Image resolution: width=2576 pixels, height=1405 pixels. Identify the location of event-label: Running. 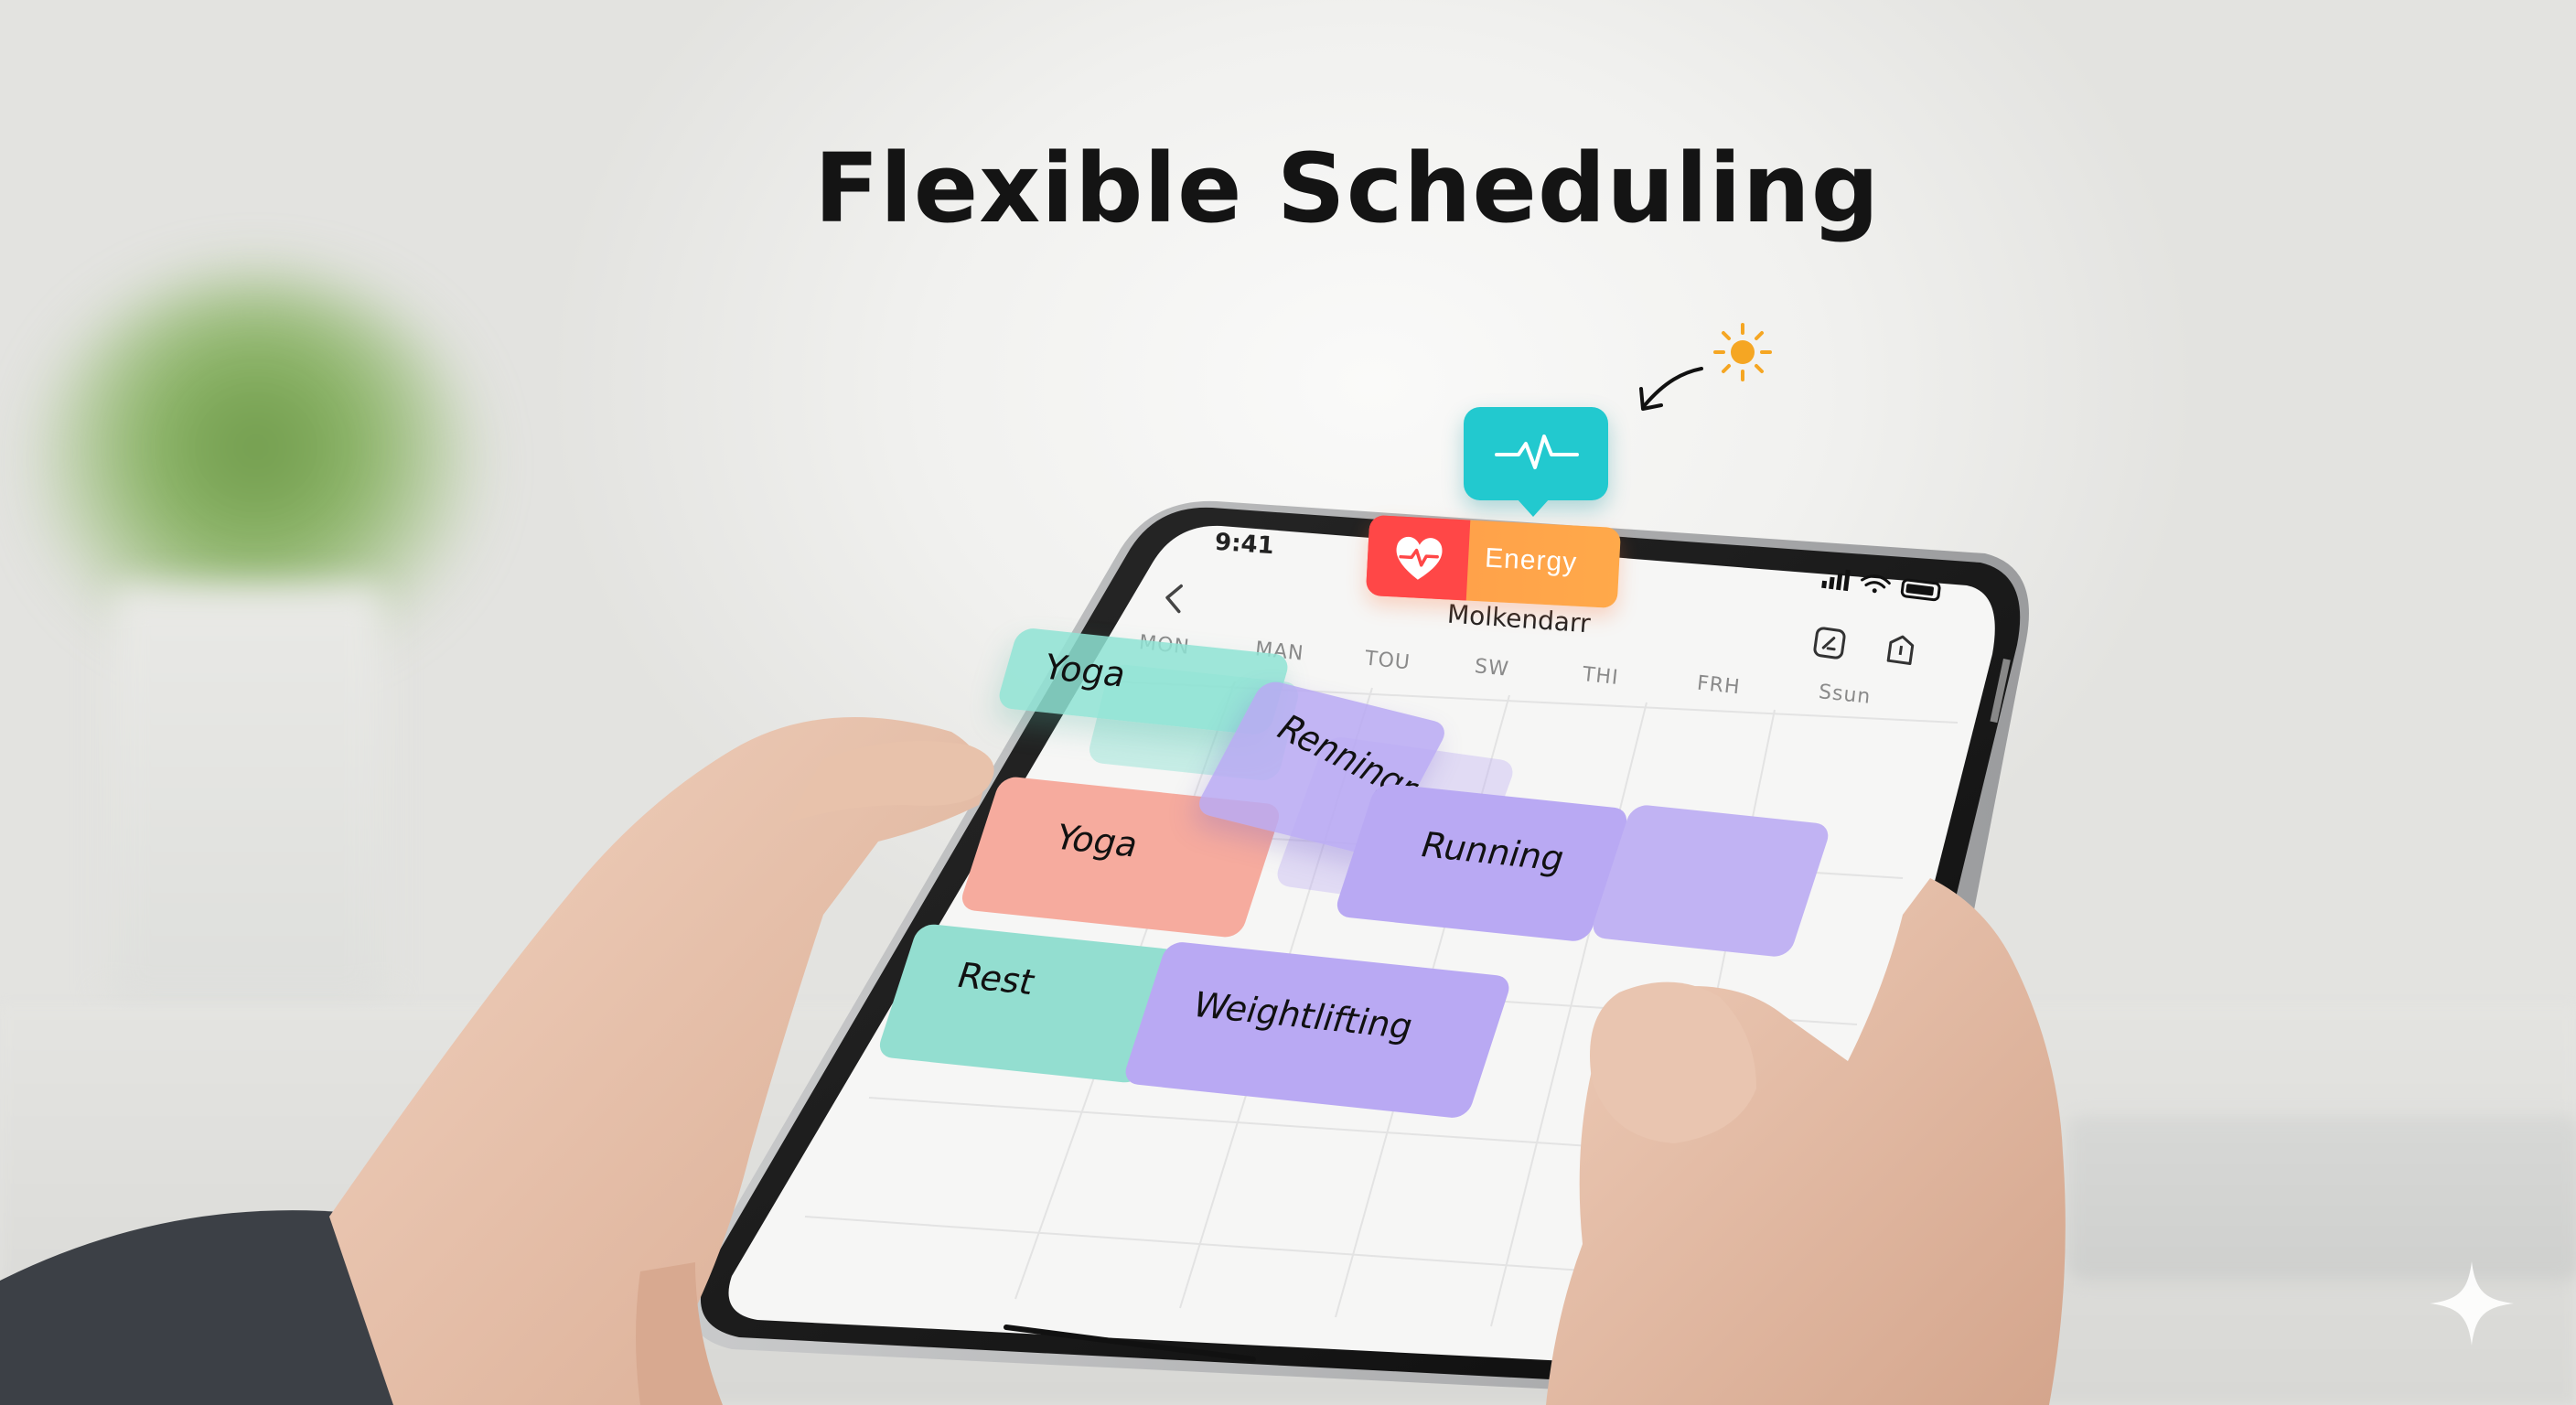
(1493, 851).